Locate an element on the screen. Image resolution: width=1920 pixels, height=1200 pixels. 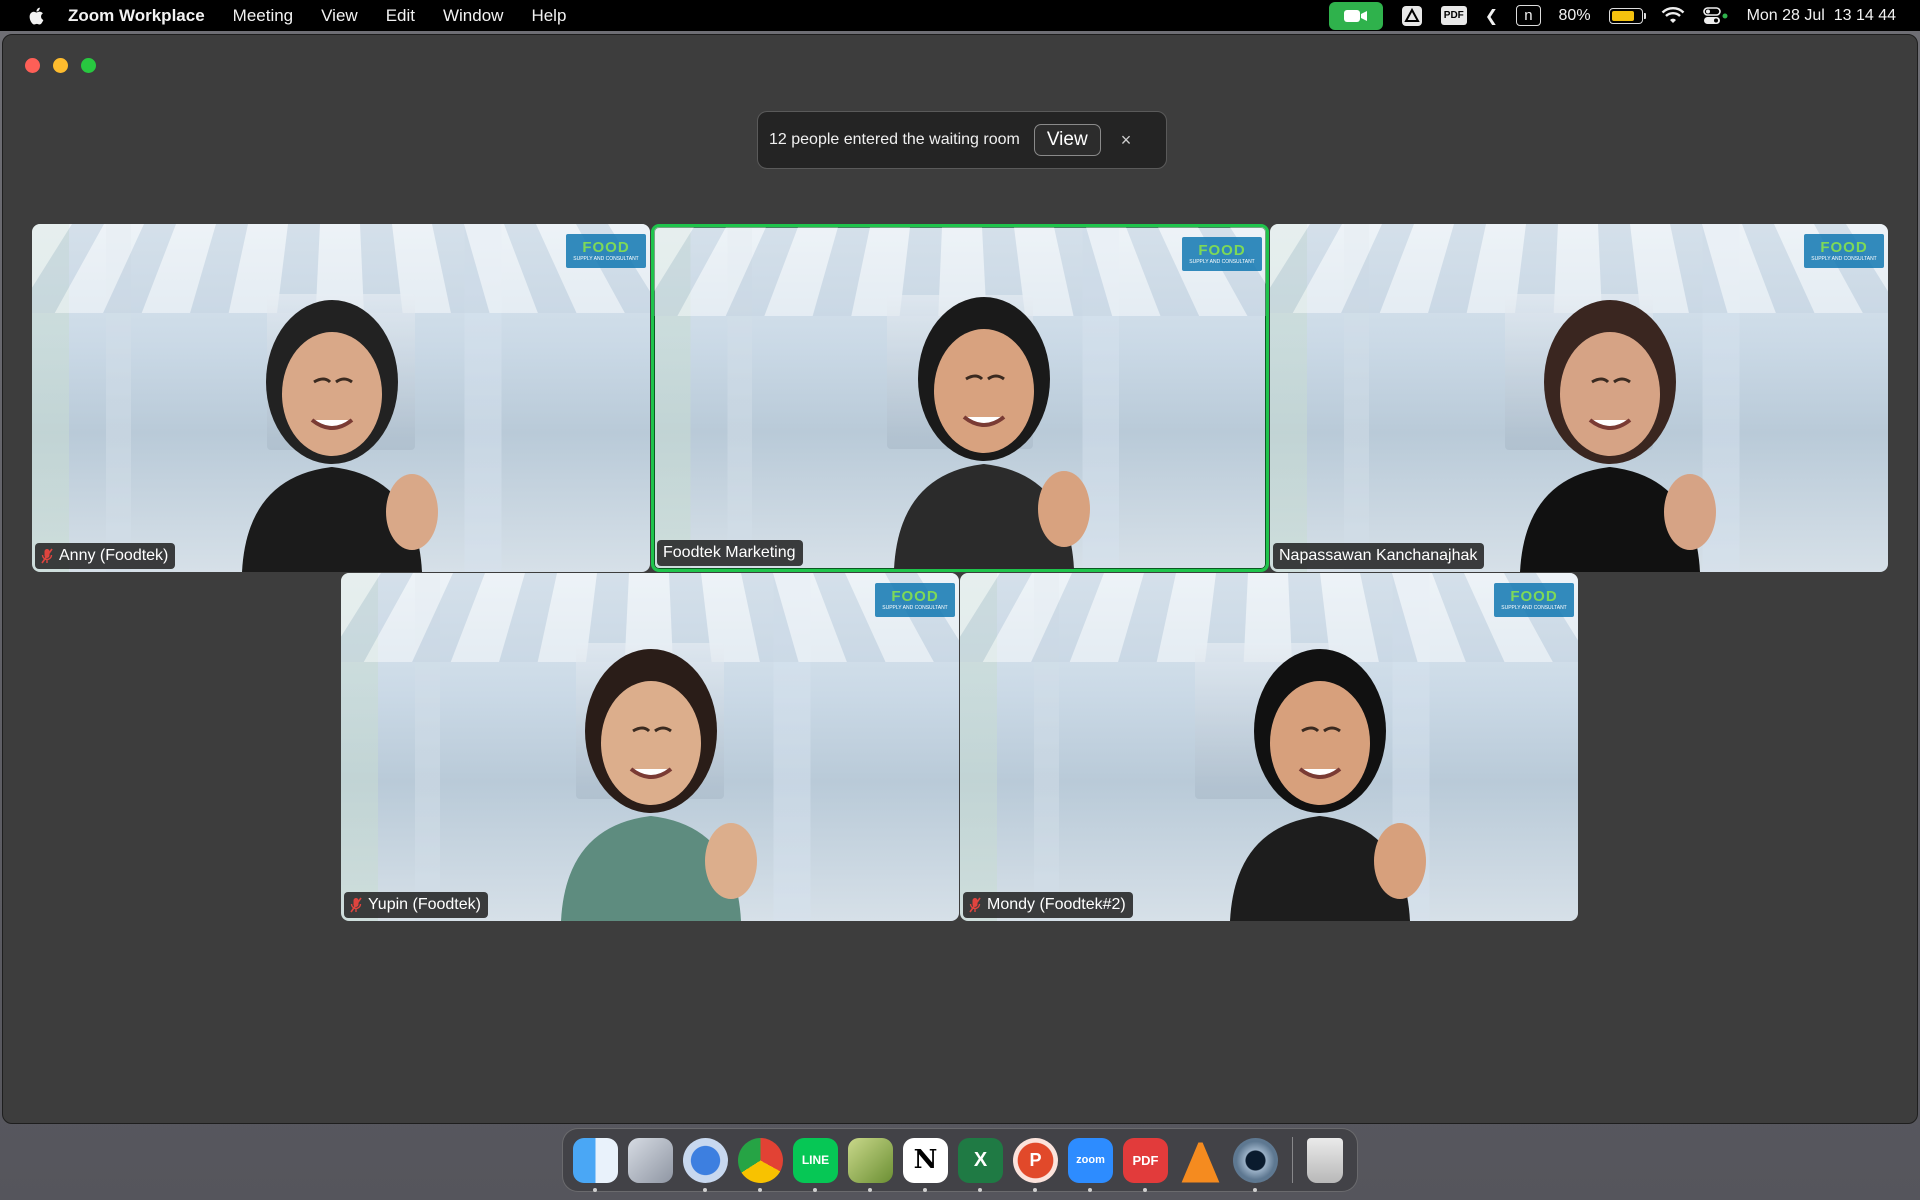
dock-app-label: PDF is located at coordinates (1145, 1160).